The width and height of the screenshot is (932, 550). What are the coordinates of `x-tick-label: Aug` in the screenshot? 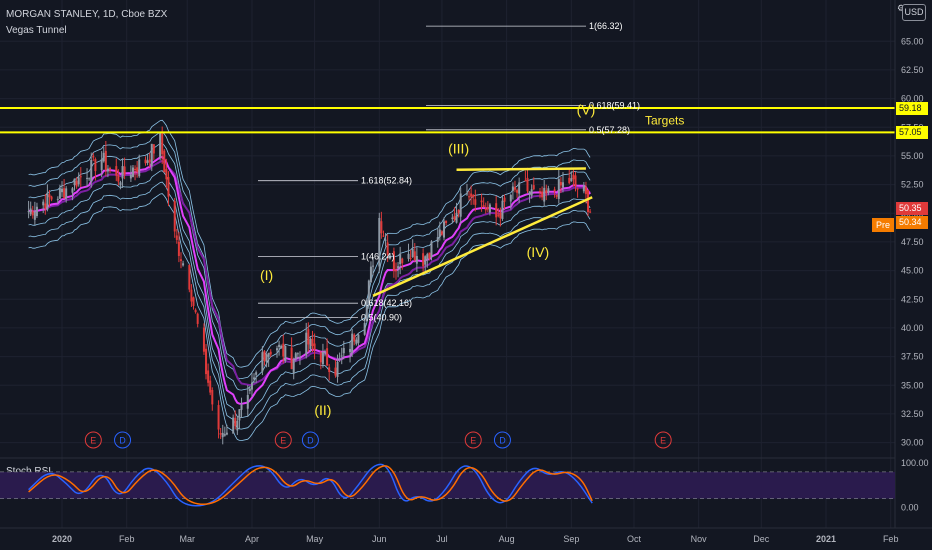 It's located at (507, 539).